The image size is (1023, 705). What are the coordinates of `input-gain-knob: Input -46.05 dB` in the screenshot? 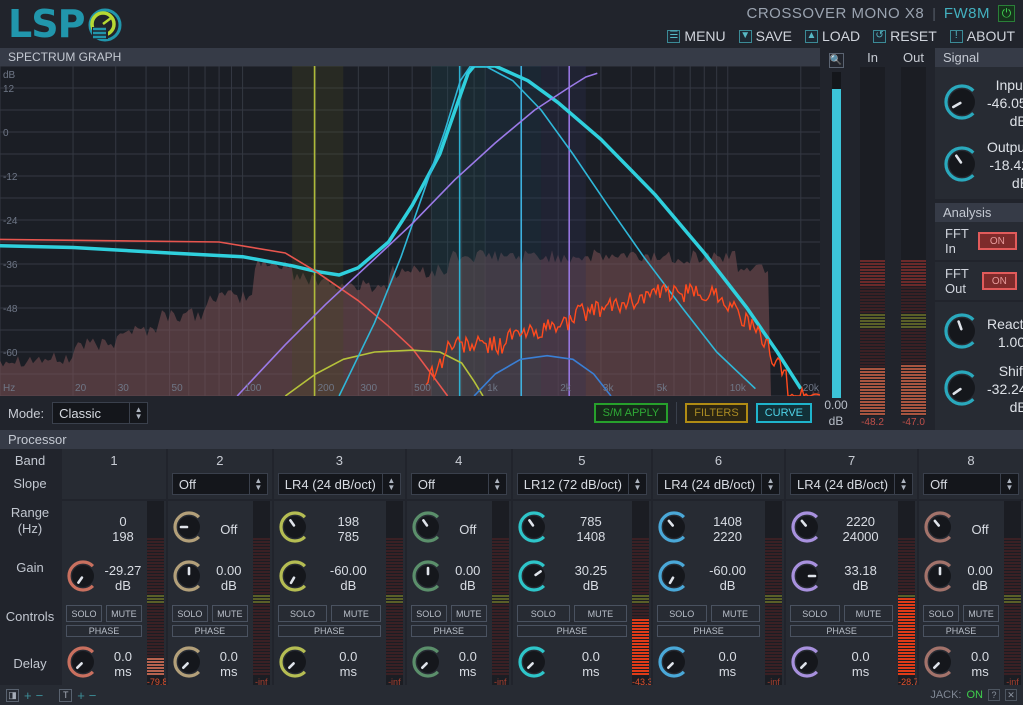 It's located at (979, 104).